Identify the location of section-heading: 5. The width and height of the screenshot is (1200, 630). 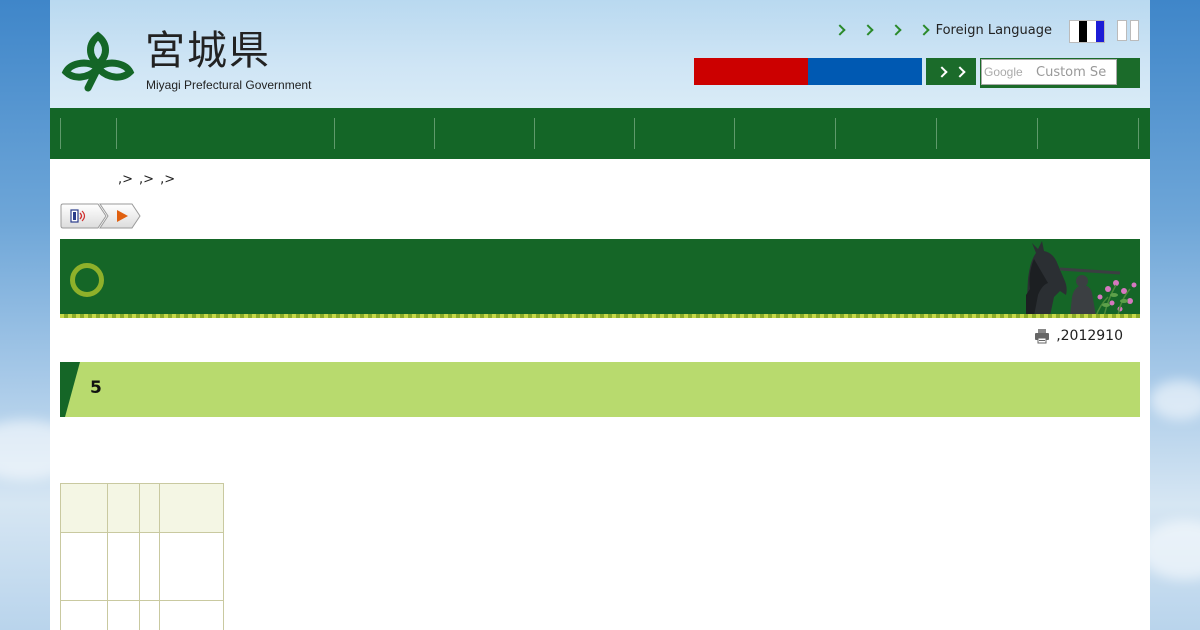
(600, 389).